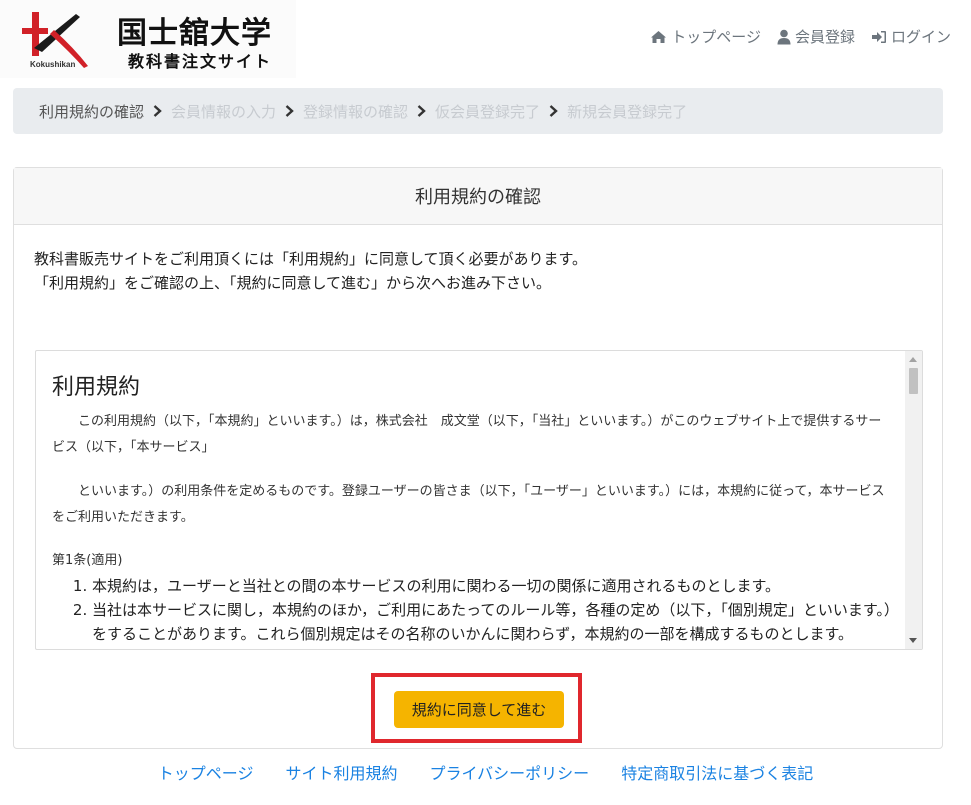  I want to click on nav-top-page-label: トップページ, so click(716, 37).